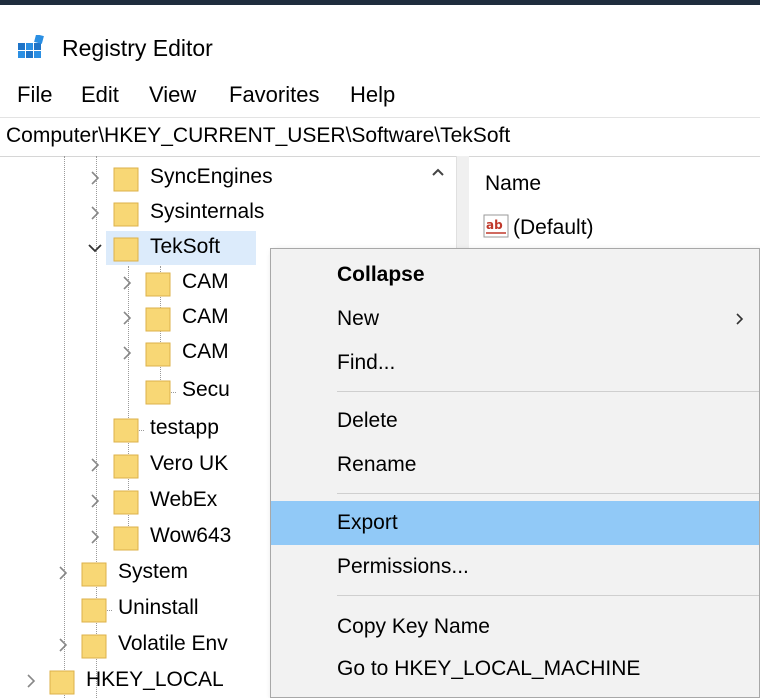 Image resolution: width=760 pixels, height=698 pixels. I want to click on menu-item-label: Copy Key Name, so click(413, 626).